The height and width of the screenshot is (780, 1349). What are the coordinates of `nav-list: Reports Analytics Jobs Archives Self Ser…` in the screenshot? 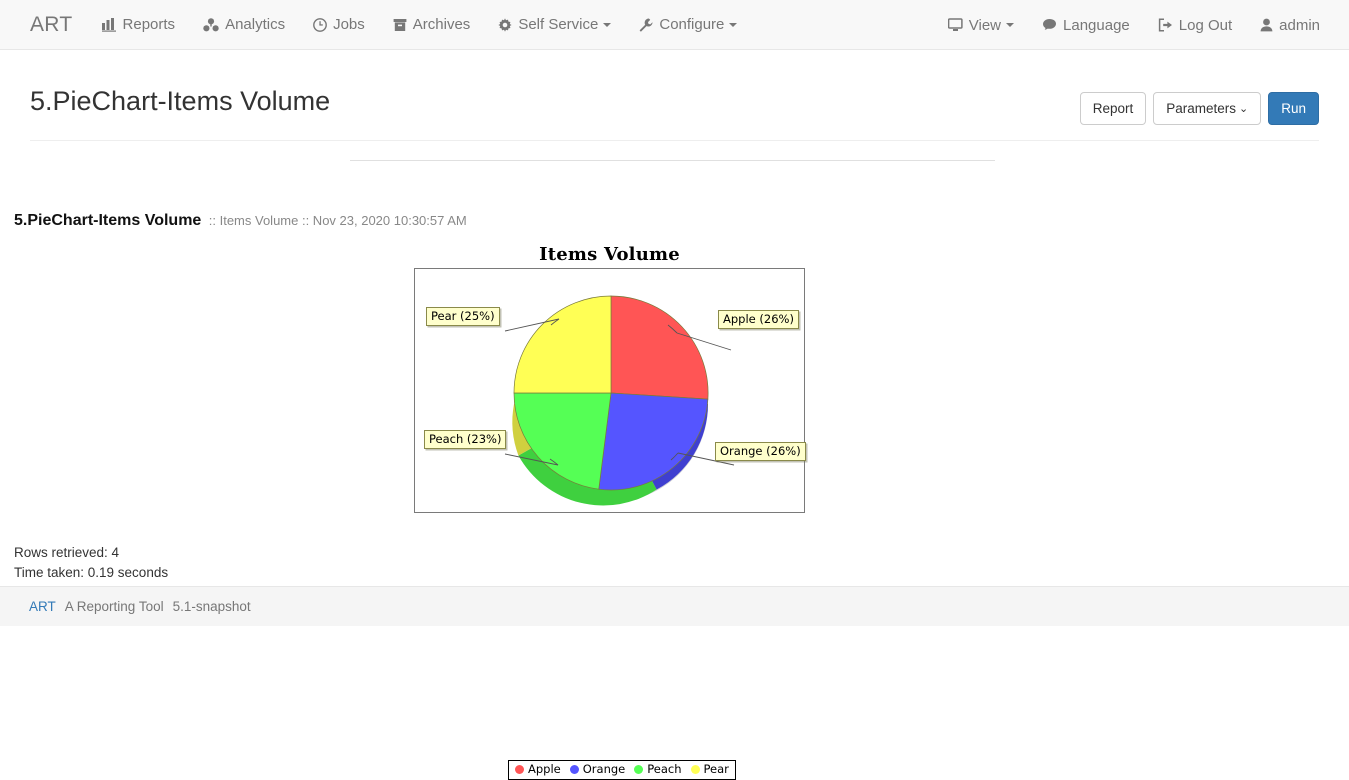 It's located at (420, 25).